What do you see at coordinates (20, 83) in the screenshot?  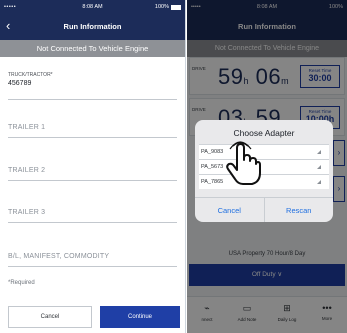 I see `truck-tractor-value: 456789` at bounding box center [20, 83].